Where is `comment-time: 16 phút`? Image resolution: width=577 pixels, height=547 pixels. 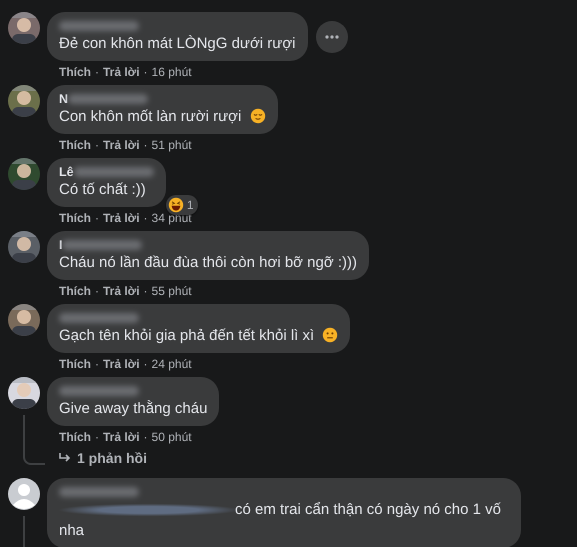
comment-time: 16 phút is located at coordinates (172, 72).